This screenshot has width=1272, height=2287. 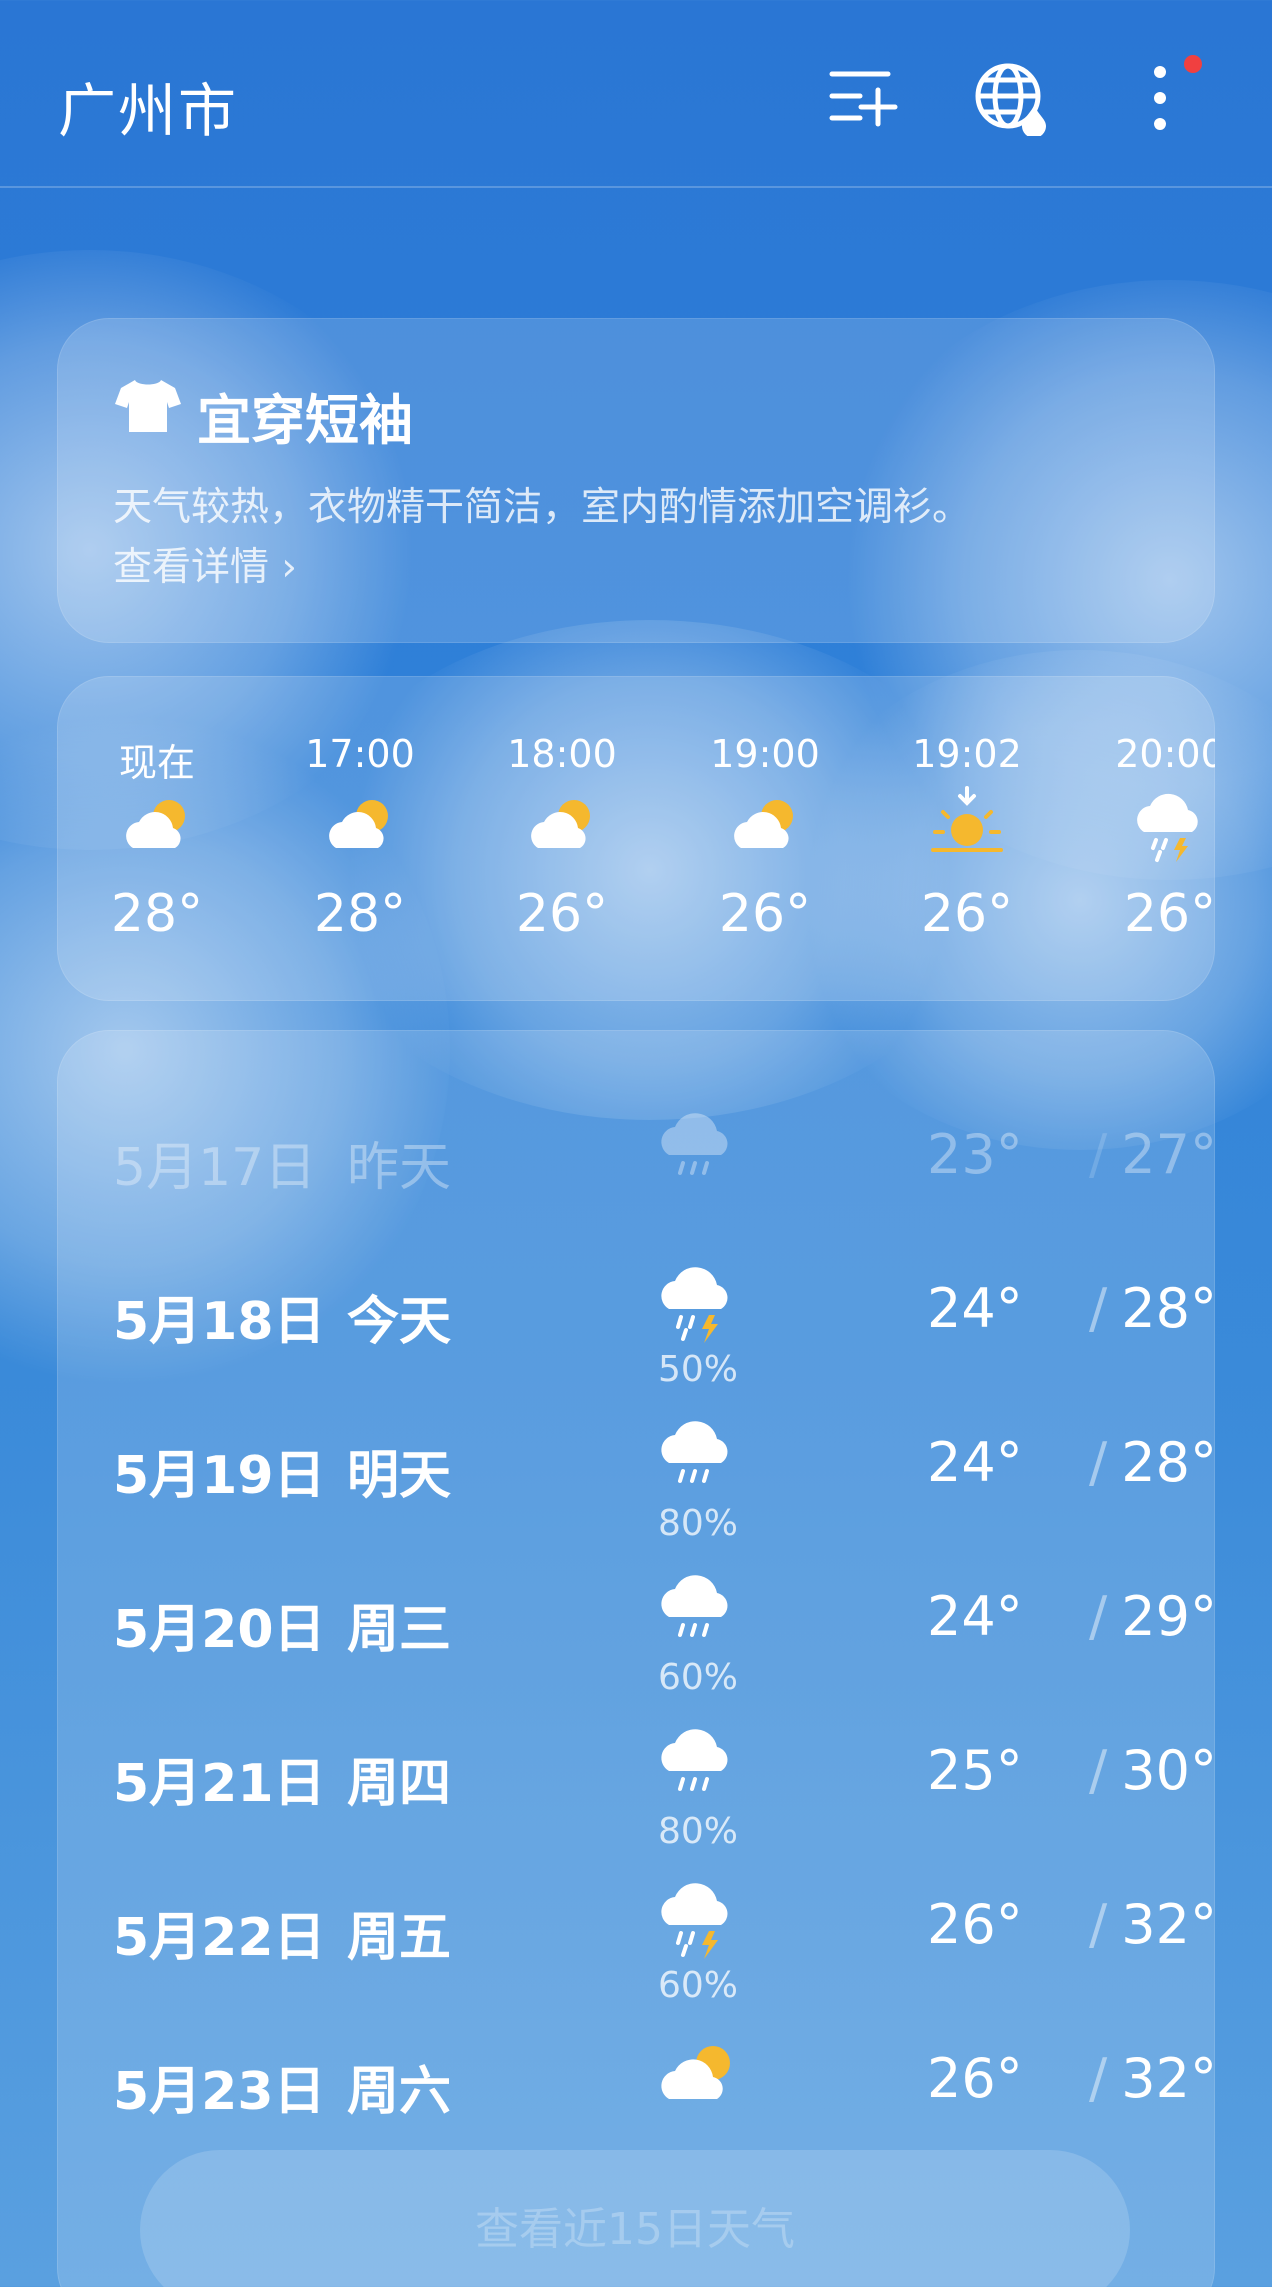 What do you see at coordinates (637, 1160) in the screenshot?
I see `daily-row: 5月17日 昨天 23° / 27°` at bounding box center [637, 1160].